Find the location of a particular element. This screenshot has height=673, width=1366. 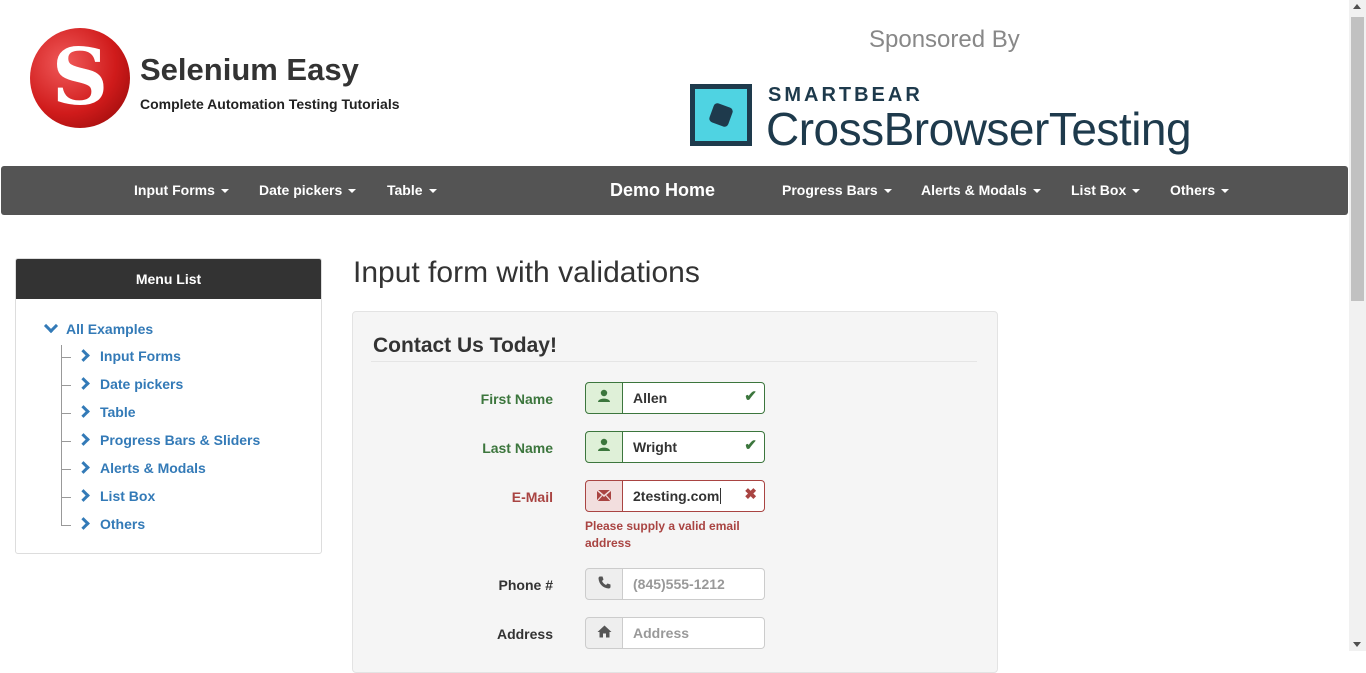

tree-item-progress-bars: Progress Bars & Sliders is located at coordinates (160, 440).